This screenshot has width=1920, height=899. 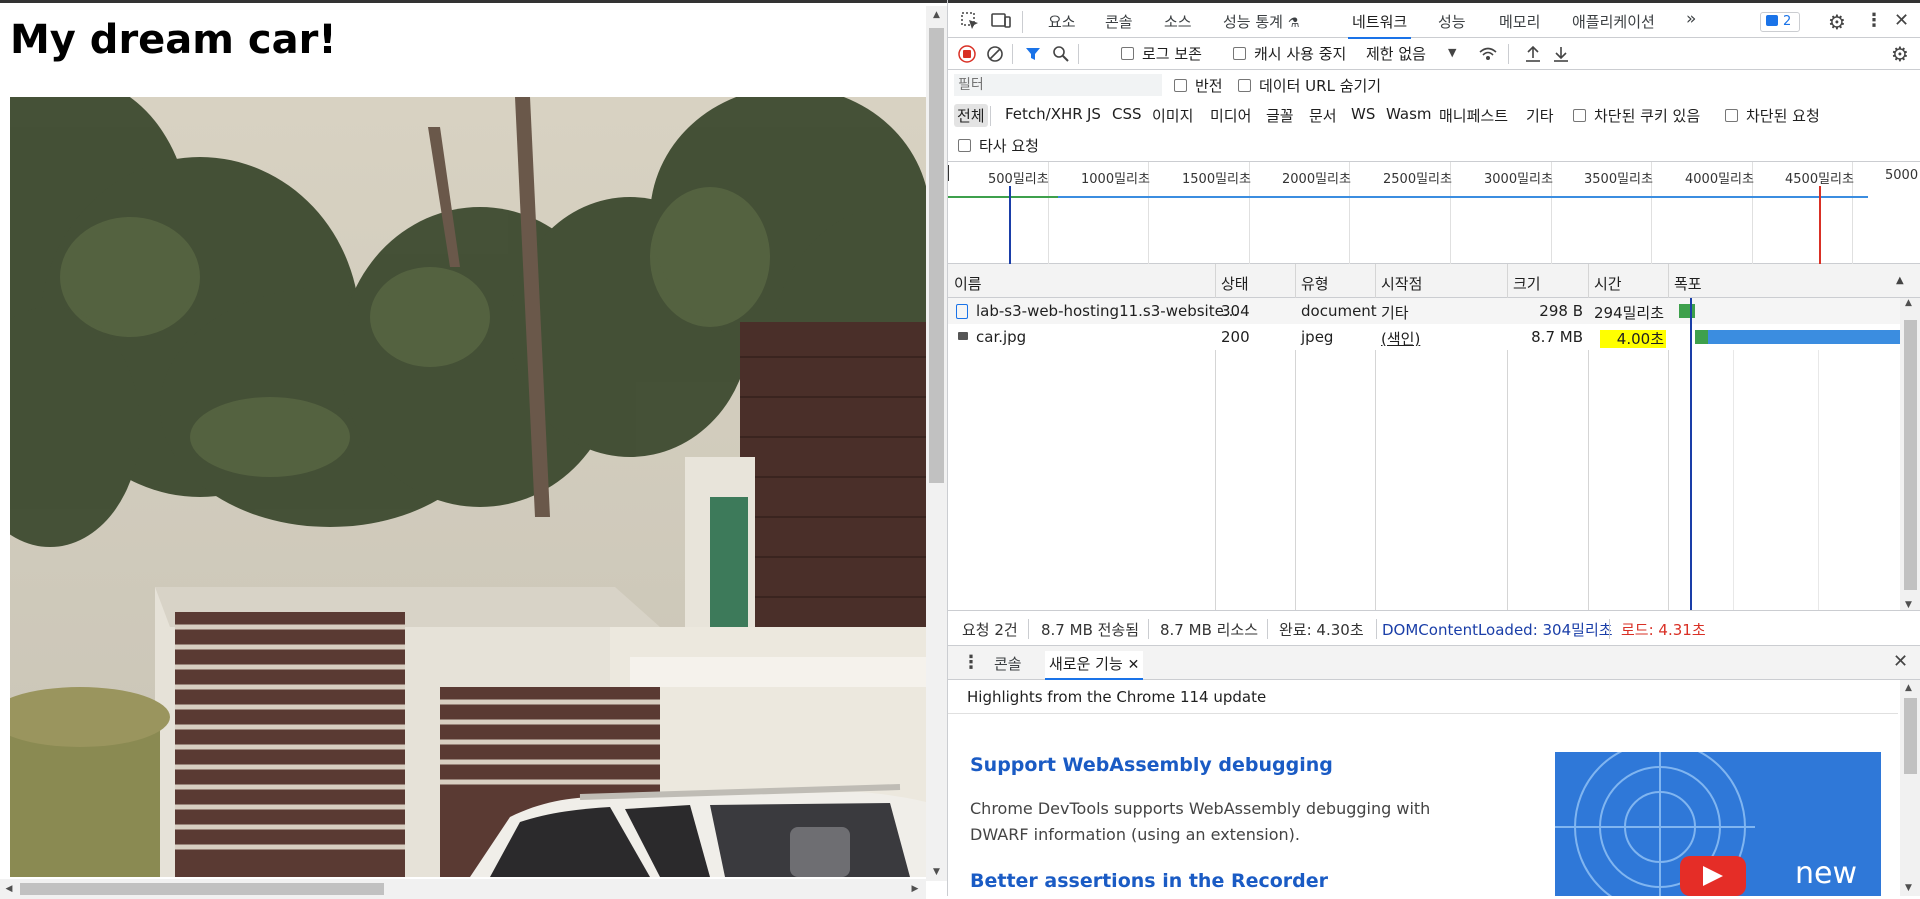 I want to click on issues-badge: 2, so click(x=1780, y=22).